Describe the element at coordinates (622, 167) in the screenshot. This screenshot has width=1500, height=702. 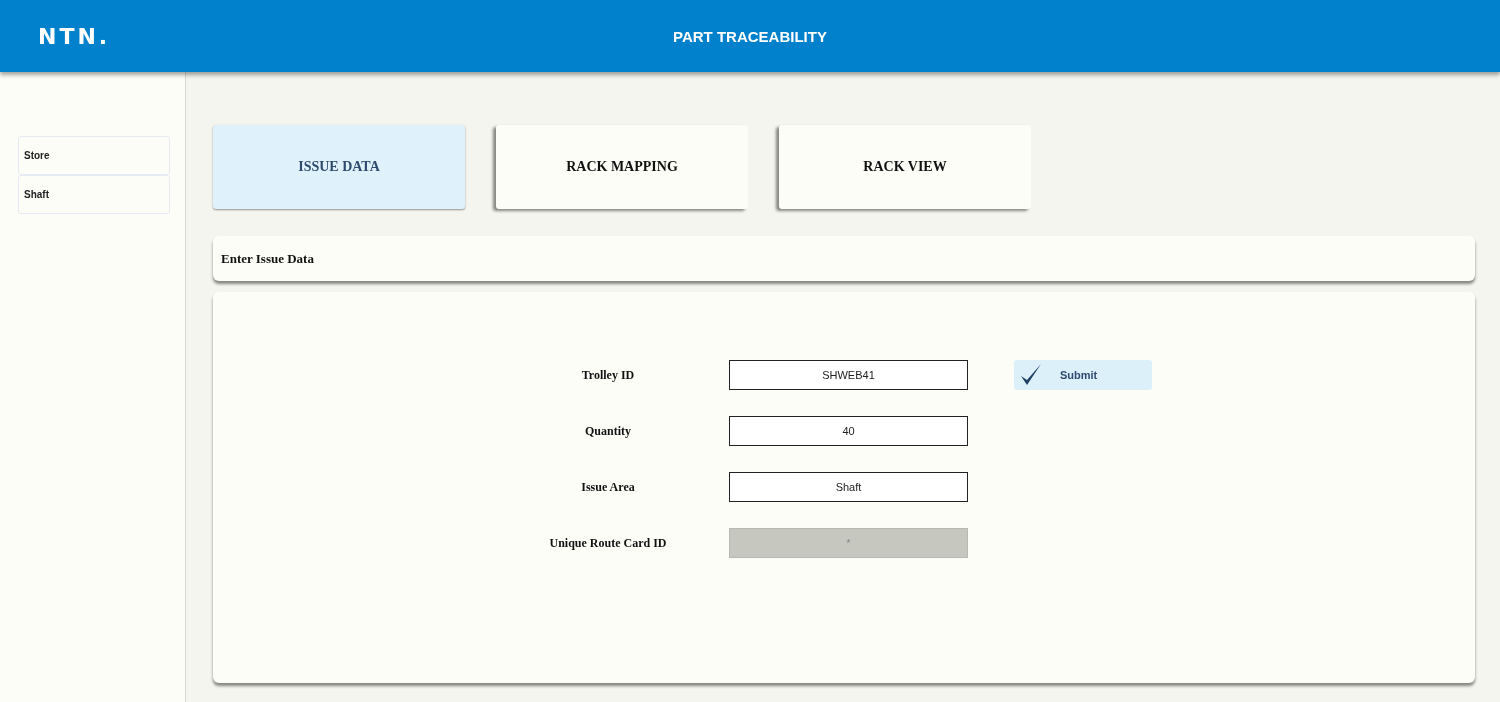
I see `tab: RACK MAPPING` at that location.